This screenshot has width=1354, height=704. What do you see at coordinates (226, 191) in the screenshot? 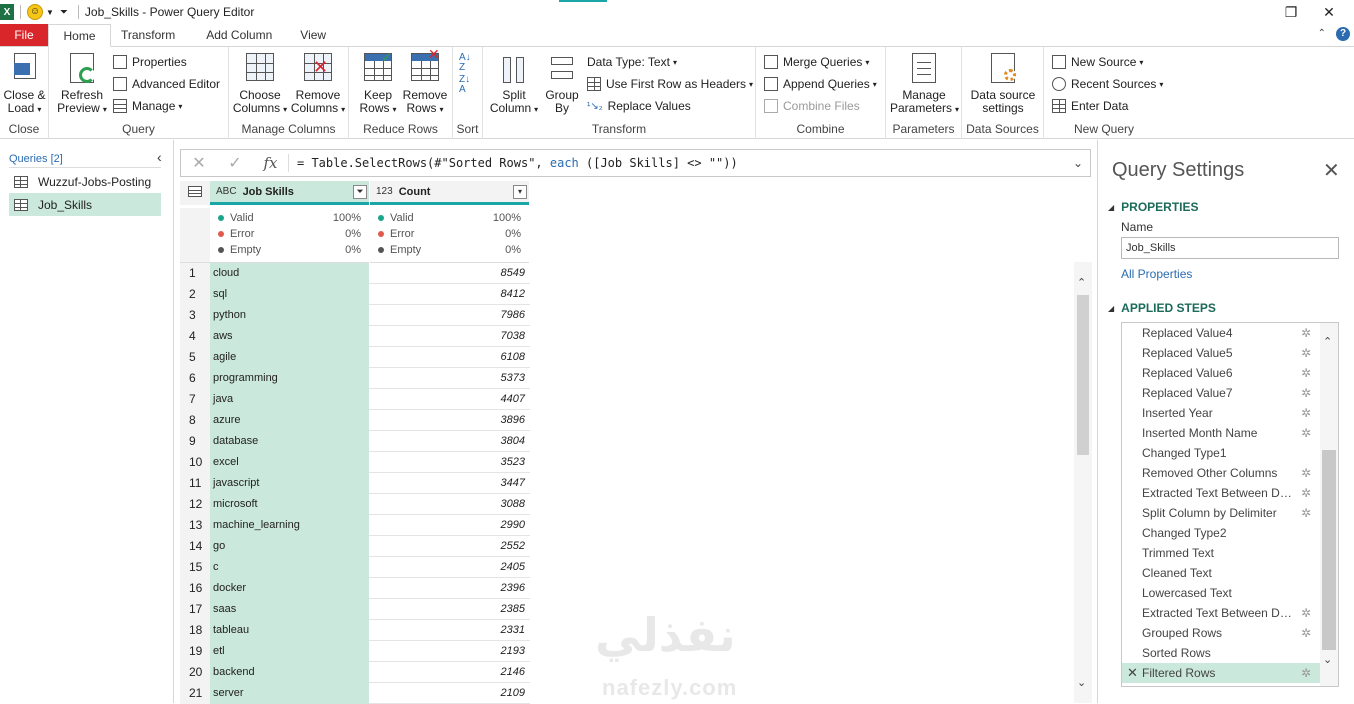
I see `text-type-icon: ABC` at bounding box center [226, 191].